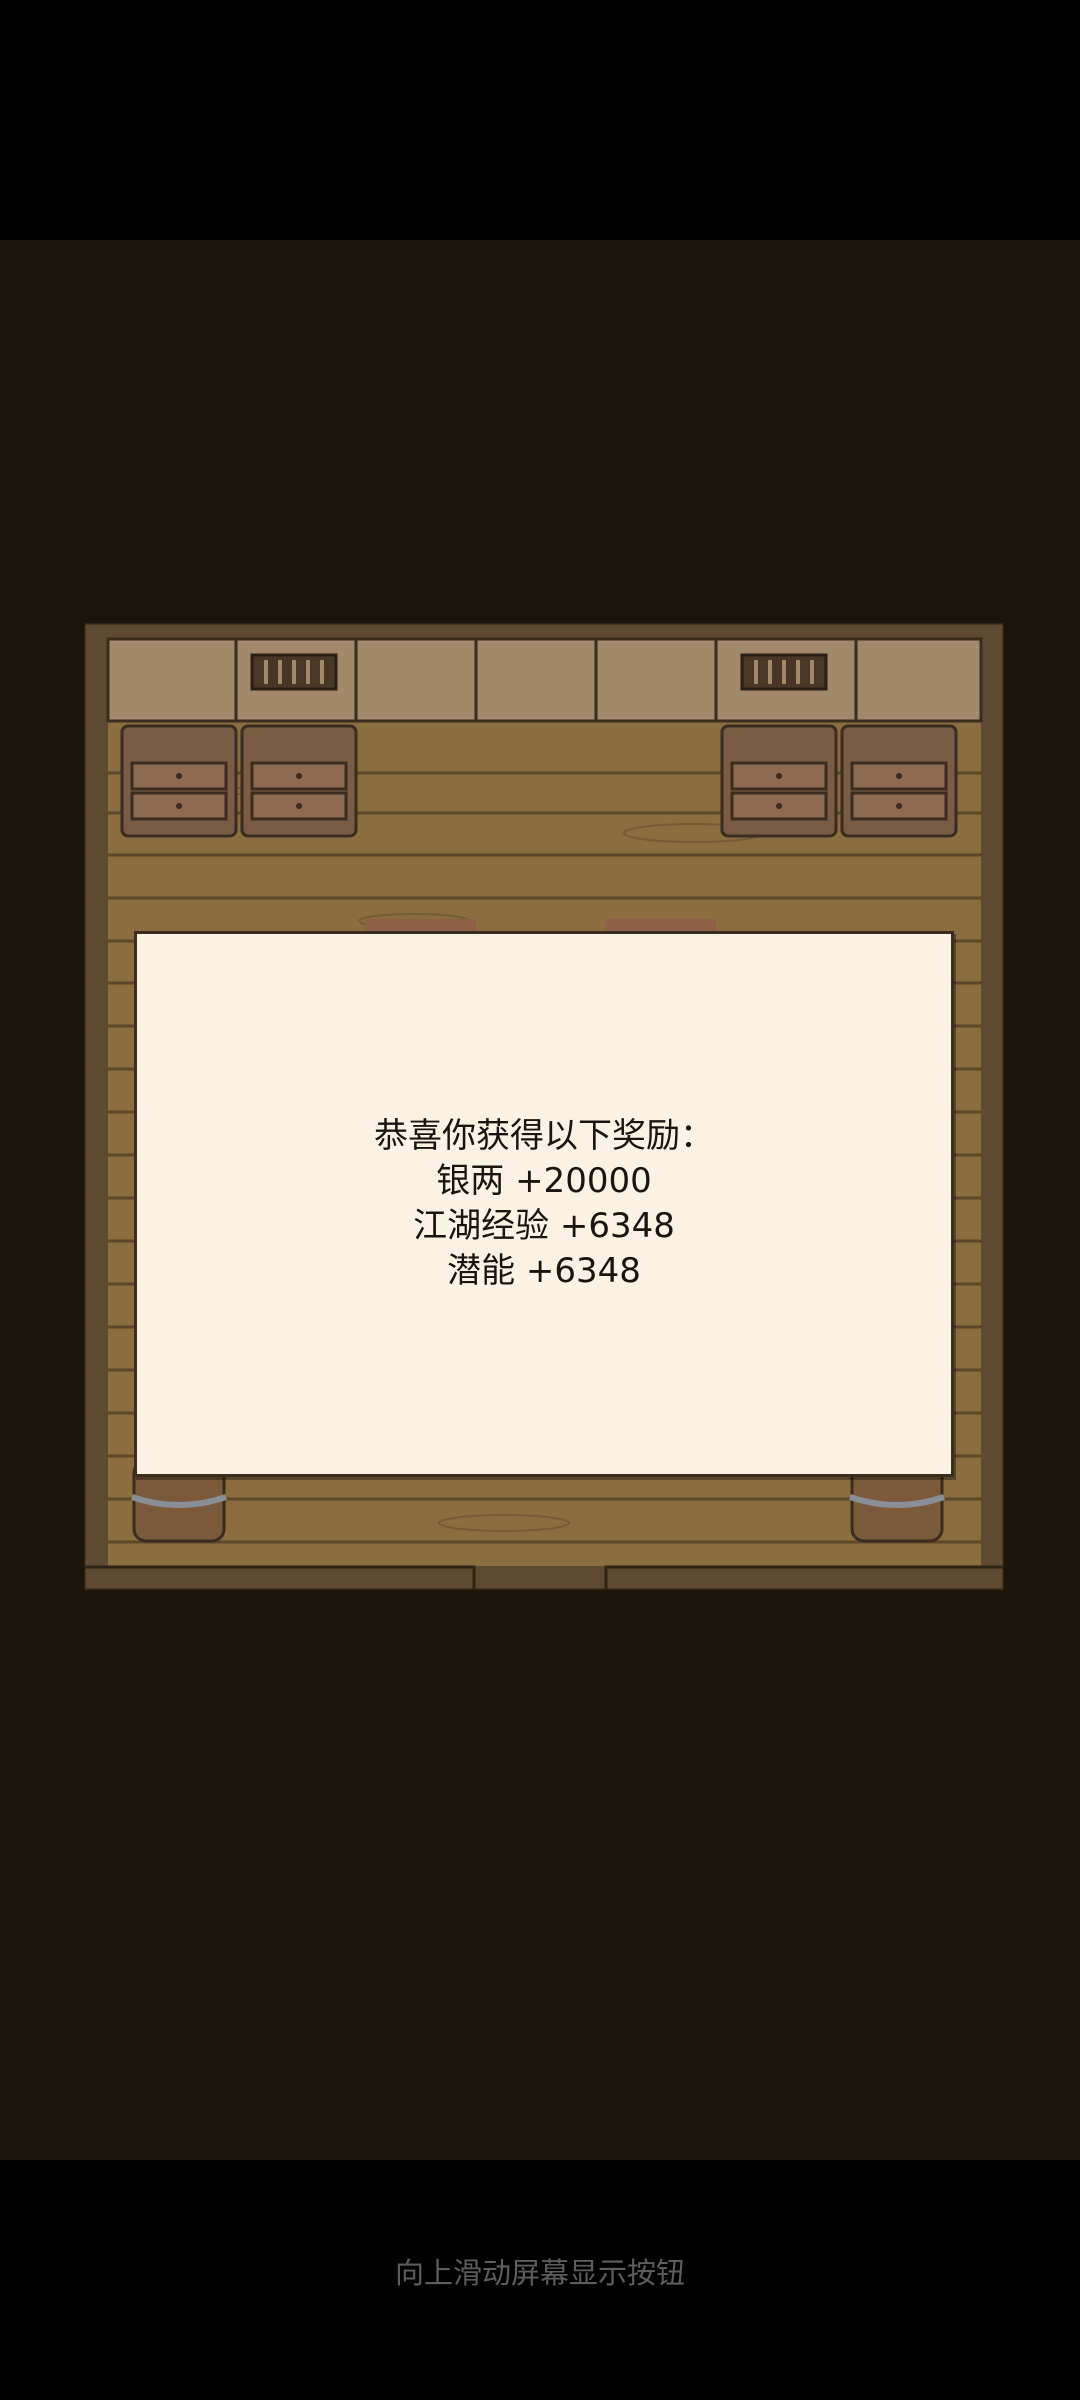 The image size is (1080, 2400). What do you see at coordinates (544, 1136) in the screenshot?
I see `reward-title: 恭喜你获得以下奖励：` at bounding box center [544, 1136].